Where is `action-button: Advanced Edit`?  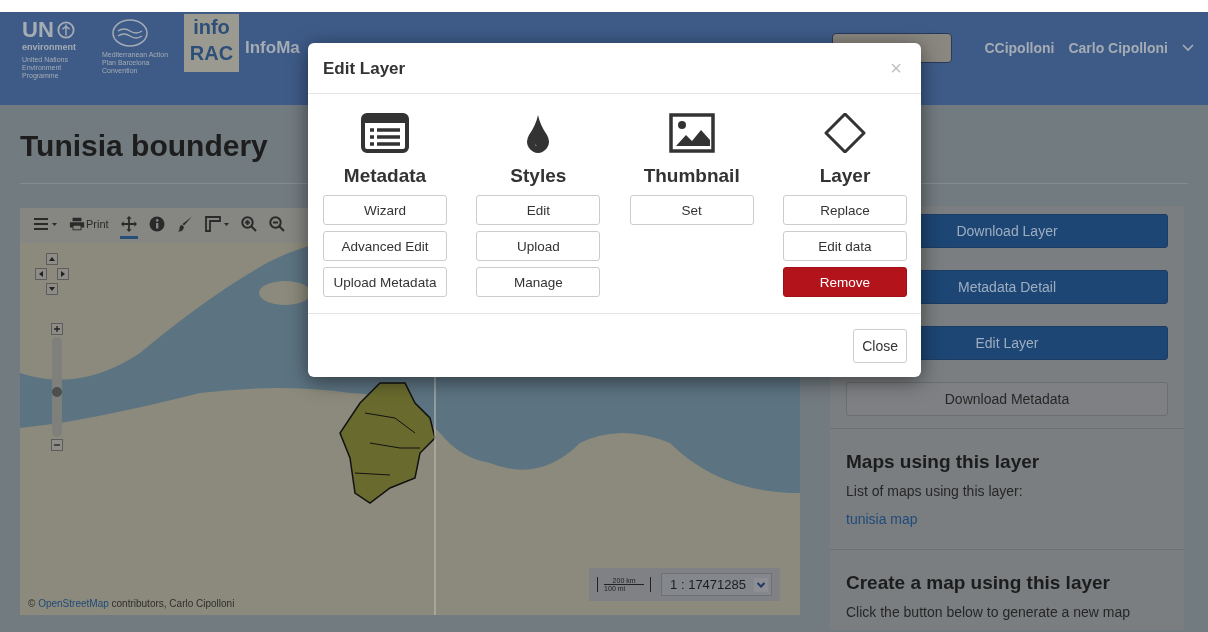 action-button: Advanced Edit is located at coordinates (385, 246).